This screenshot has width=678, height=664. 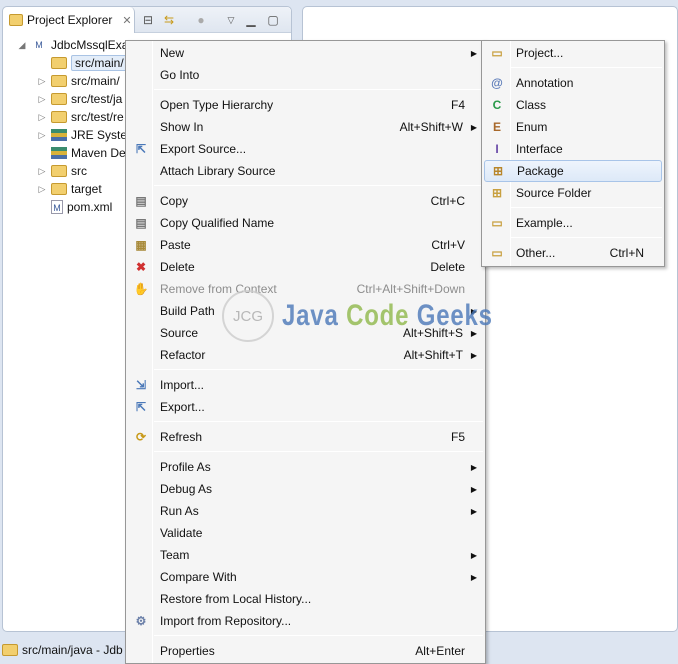 What do you see at coordinates (81, 153) in the screenshot?
I see `tree-item: Maven De` at bounding box center [81, 153].